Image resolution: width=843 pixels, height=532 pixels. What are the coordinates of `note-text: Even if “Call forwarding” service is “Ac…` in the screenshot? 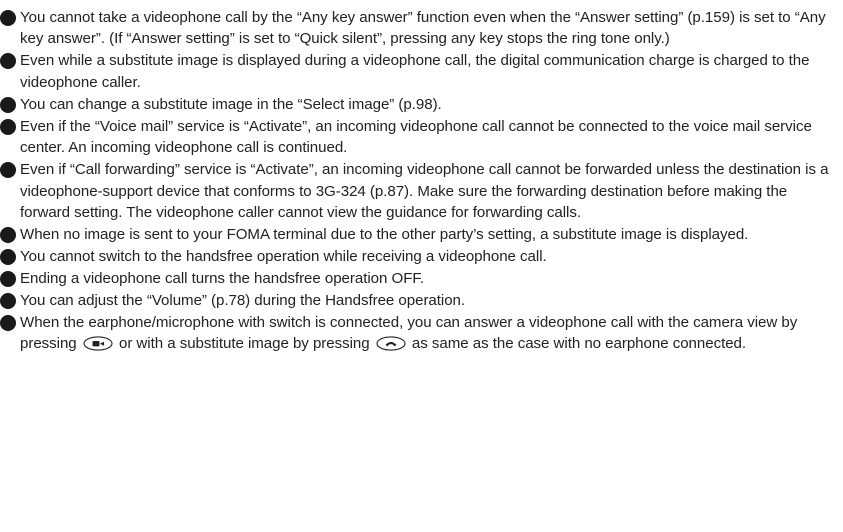 It's located at (424, 191).